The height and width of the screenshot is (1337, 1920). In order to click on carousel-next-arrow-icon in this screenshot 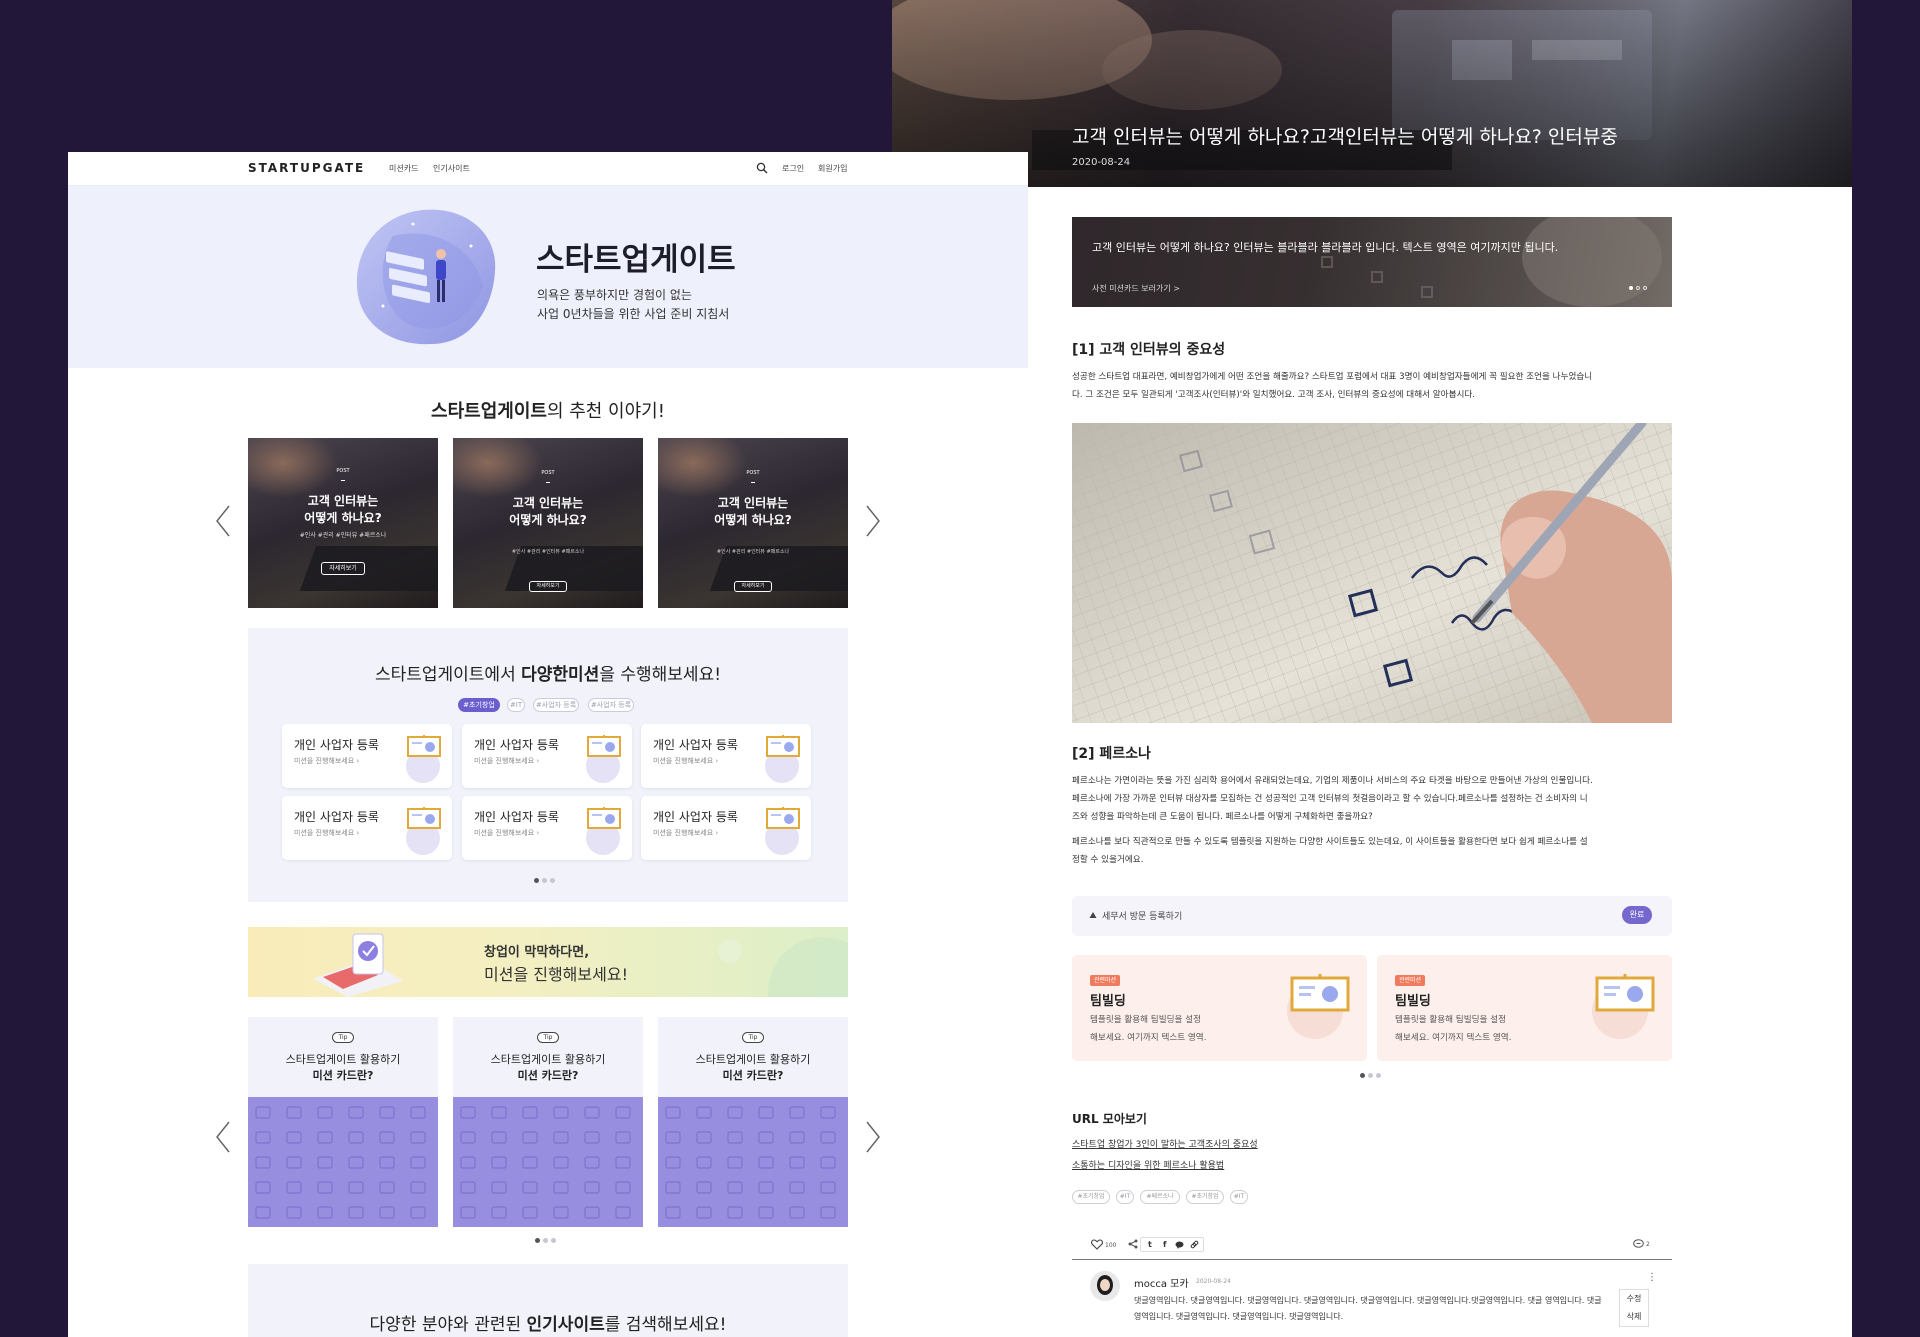, I will do `click(873, 521)`.